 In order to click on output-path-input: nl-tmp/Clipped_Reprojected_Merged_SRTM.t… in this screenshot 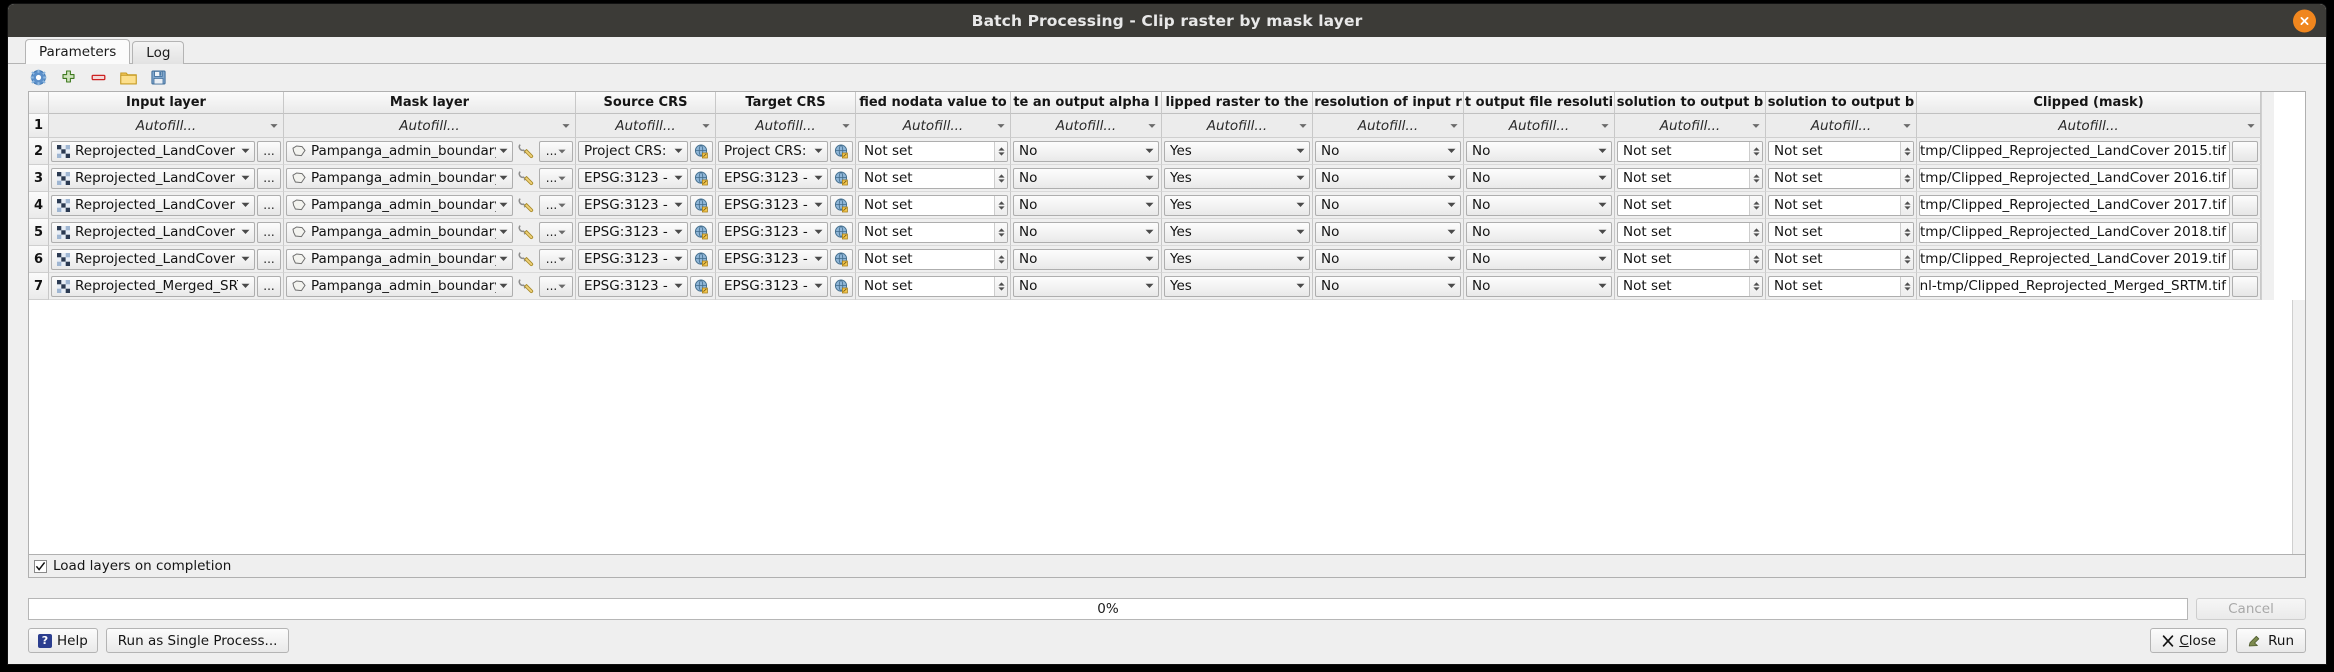, I will do `click(2074, 286)`.